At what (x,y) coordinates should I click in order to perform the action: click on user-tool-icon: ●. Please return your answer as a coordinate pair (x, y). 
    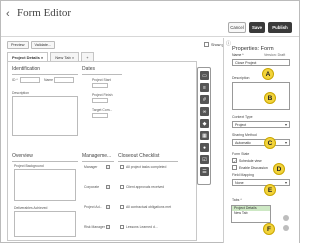
    Looking at the image, I should click on (204, 147).